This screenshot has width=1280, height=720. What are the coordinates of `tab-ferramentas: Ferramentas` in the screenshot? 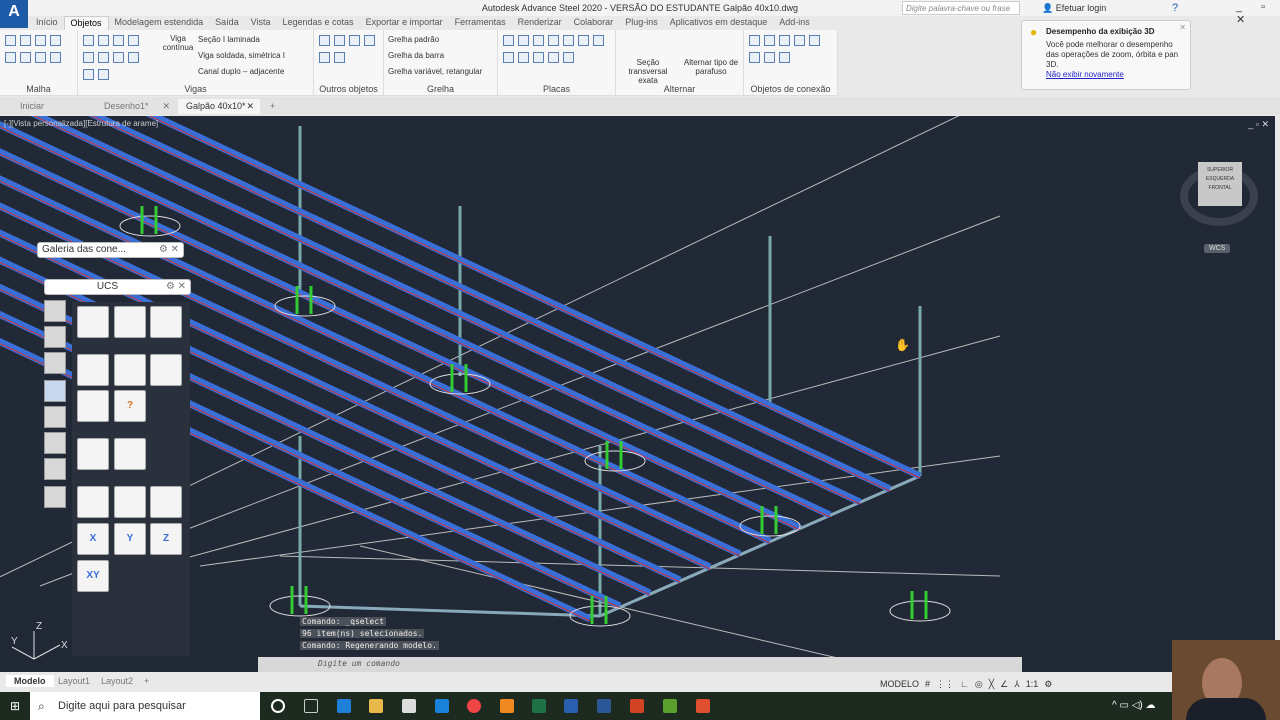 It's located at (480, 23).